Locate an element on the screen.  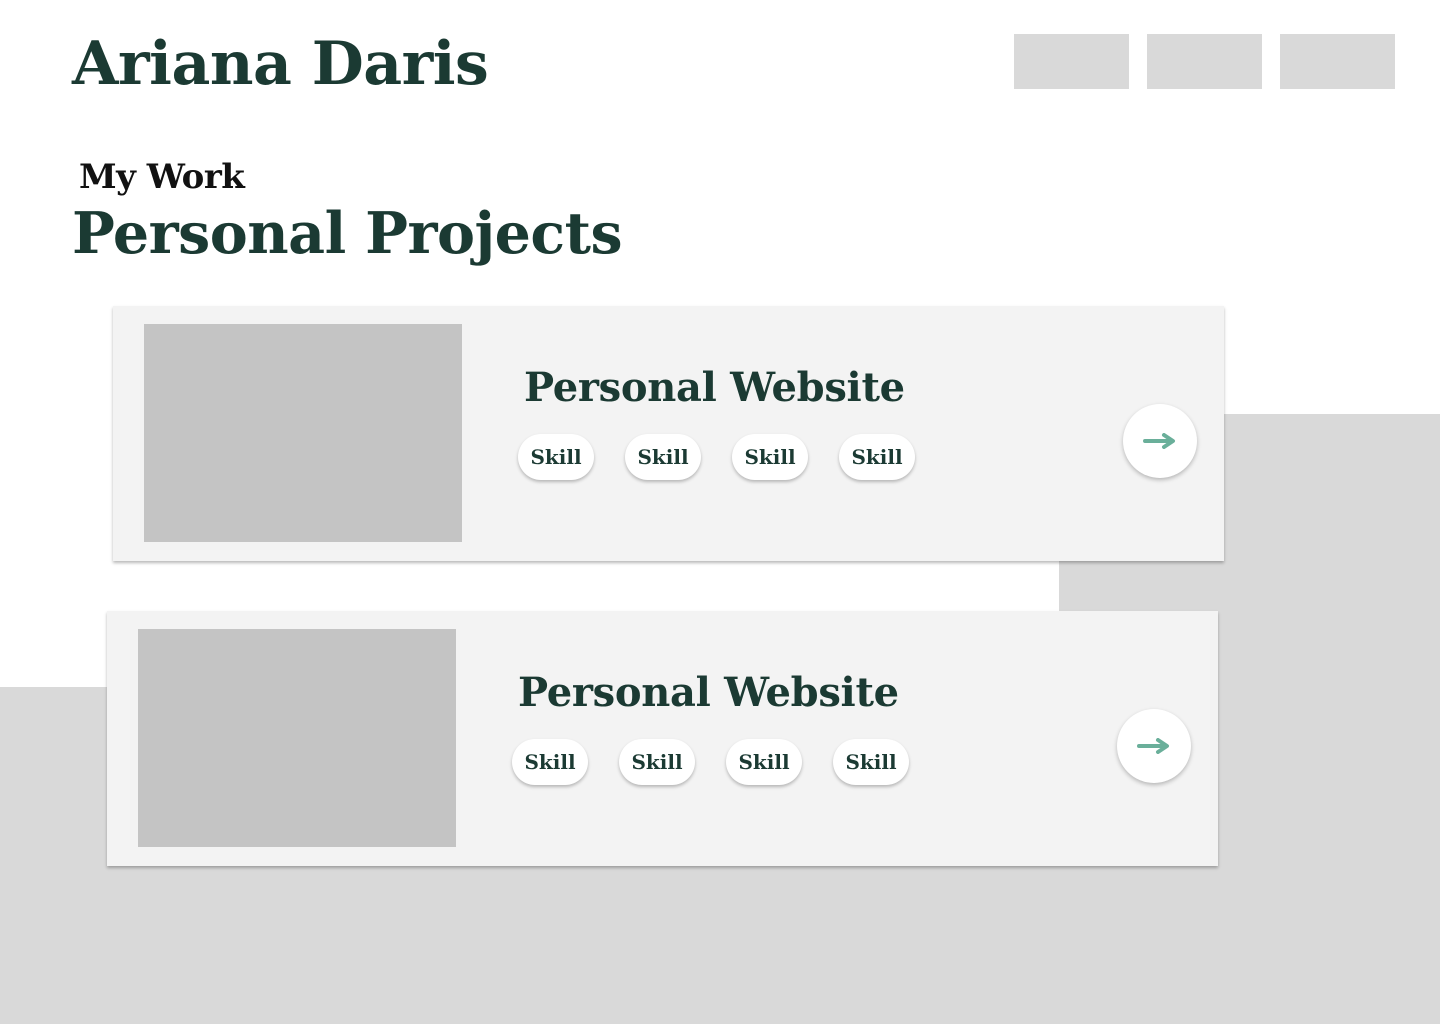
section-eyebrow: My Work is located at coordinates (162, 177).